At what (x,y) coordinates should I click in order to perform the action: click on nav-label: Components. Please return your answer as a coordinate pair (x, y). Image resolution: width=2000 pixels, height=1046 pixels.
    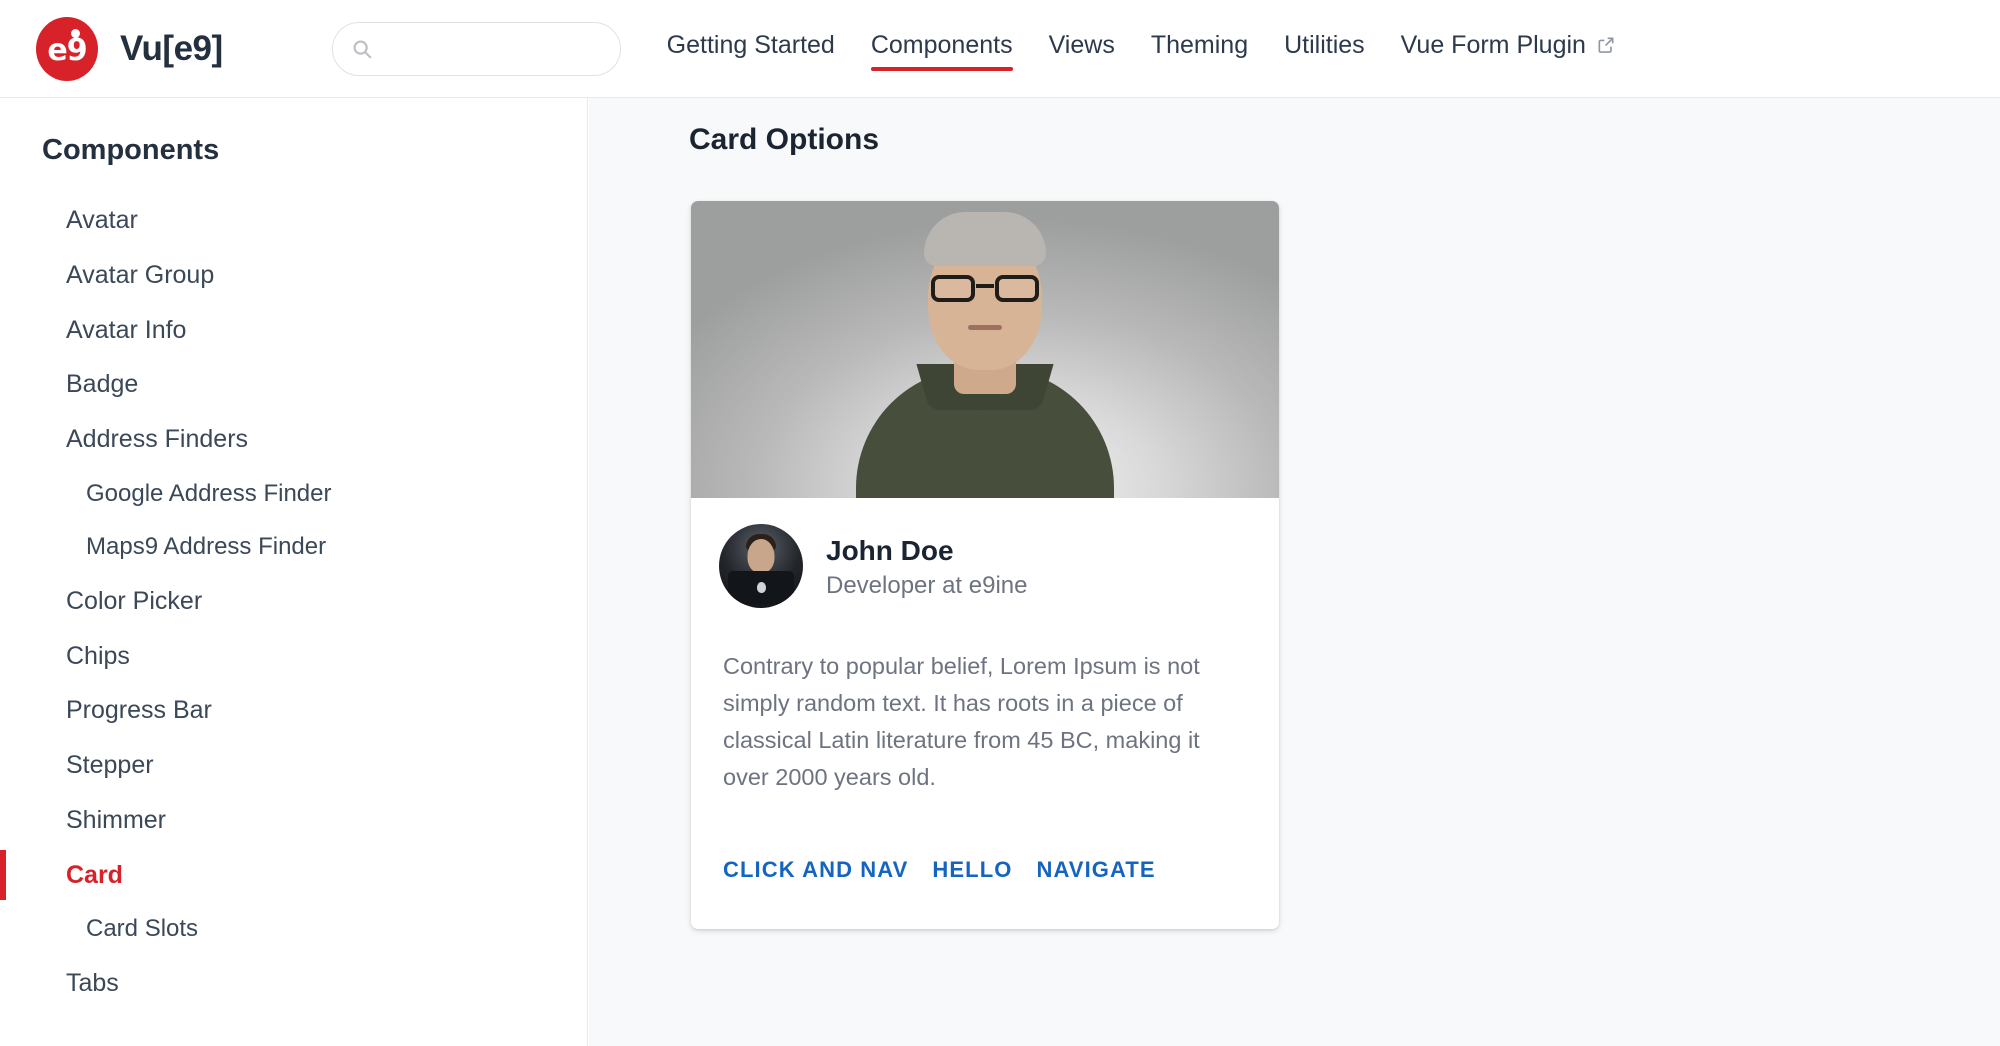
    Looking at the image, I should click on (941, 44).